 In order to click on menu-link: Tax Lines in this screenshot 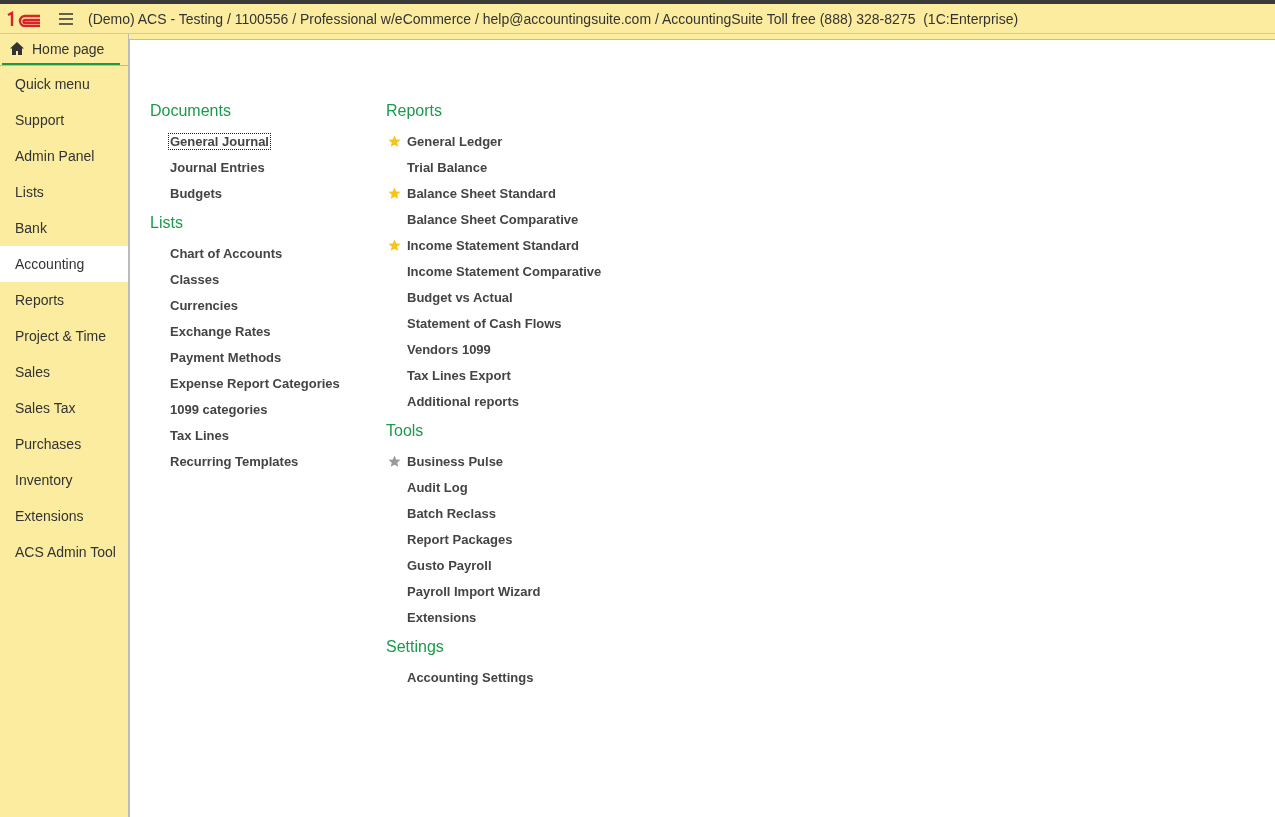, I will do `click(199, 435)`.